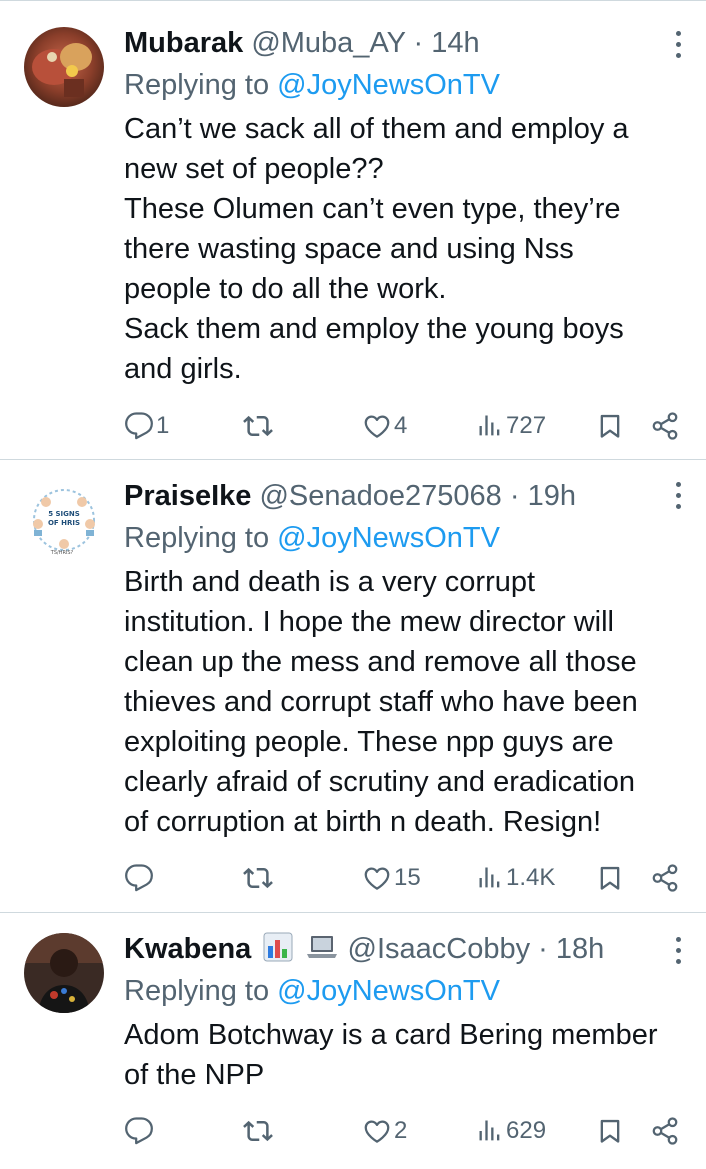 The width and height of the screenshot is (706, 1169). I want to click on display-name: Kwabena, so click(187, 949).